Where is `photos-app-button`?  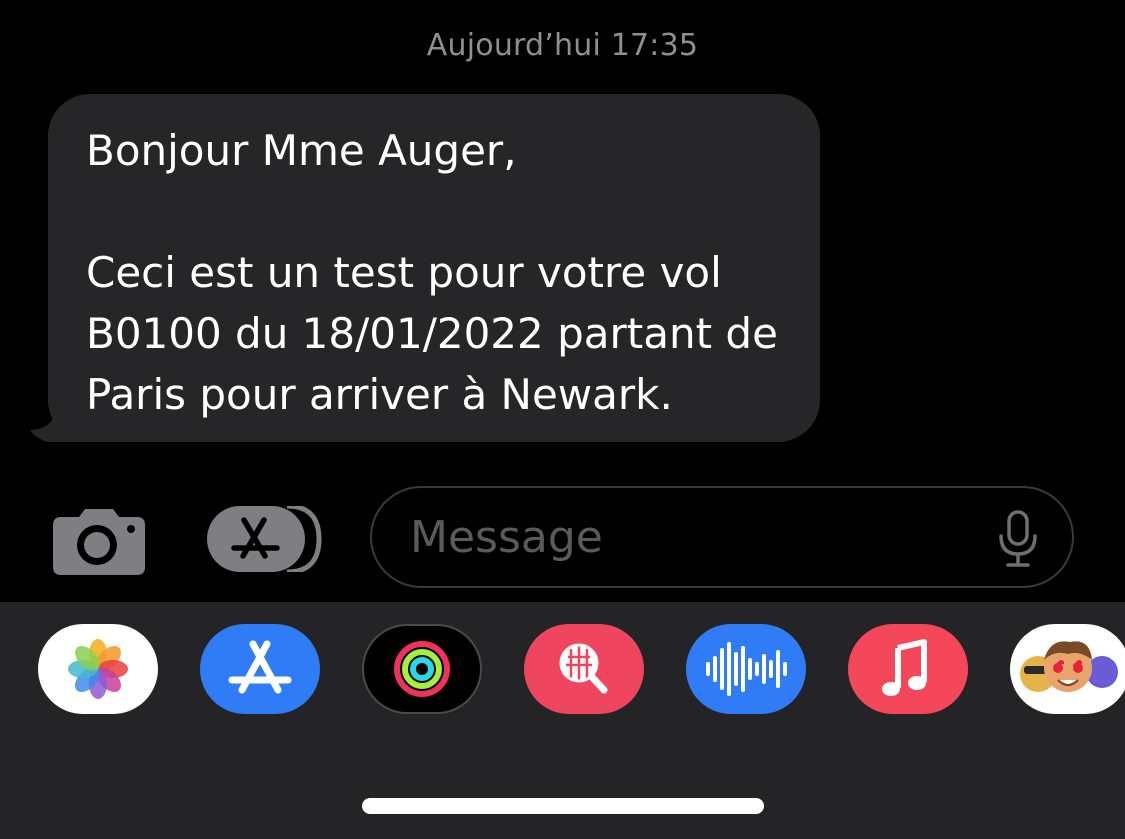
photos-app-button is located at coordinates (98, 669).